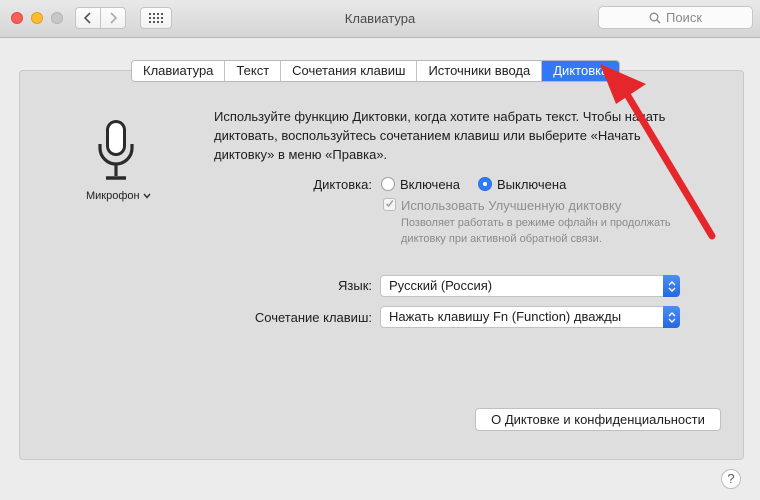 The height and width of the screenshot is (500, 760). What do you see at coordinates (355, 285) in the screenshot?
I see `language-label: Язык:` at bounding box center [355, 285].